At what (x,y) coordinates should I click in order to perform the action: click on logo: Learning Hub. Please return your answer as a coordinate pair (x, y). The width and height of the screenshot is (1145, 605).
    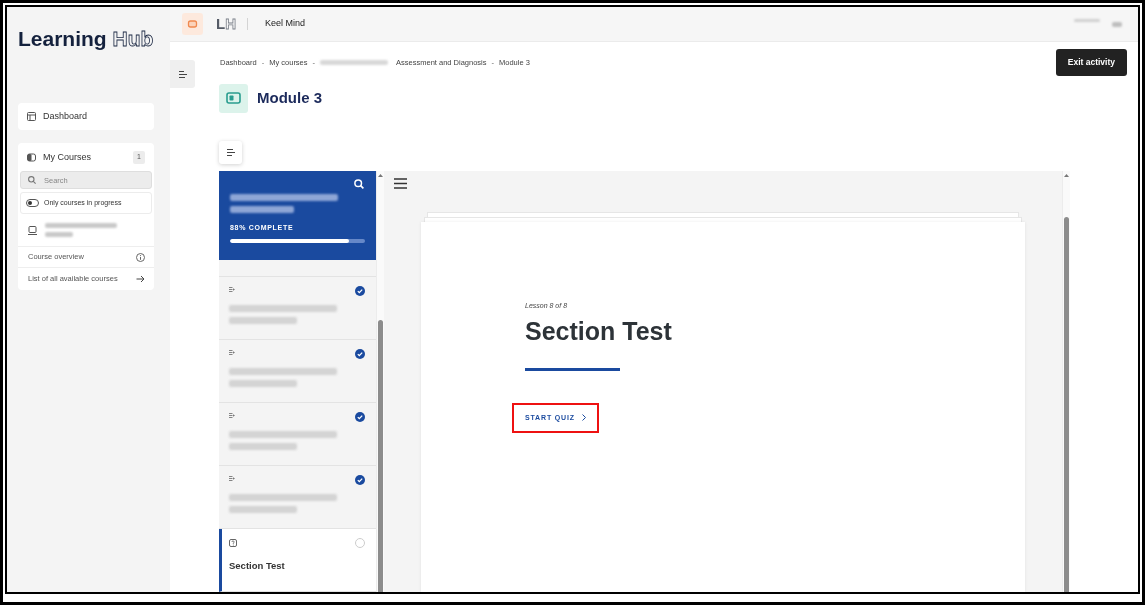
    Looking at the image, I should click on (86, 38).